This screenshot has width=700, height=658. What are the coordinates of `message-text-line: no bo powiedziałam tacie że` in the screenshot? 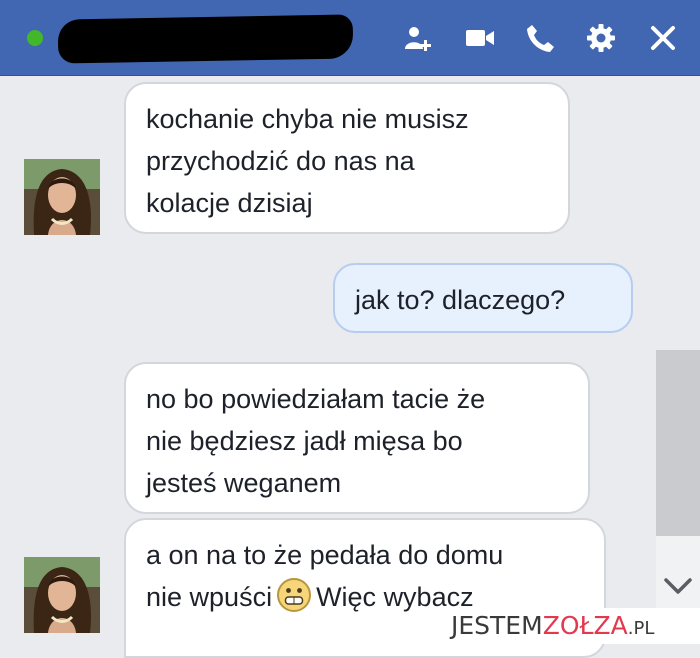 It's located at (316, 399).